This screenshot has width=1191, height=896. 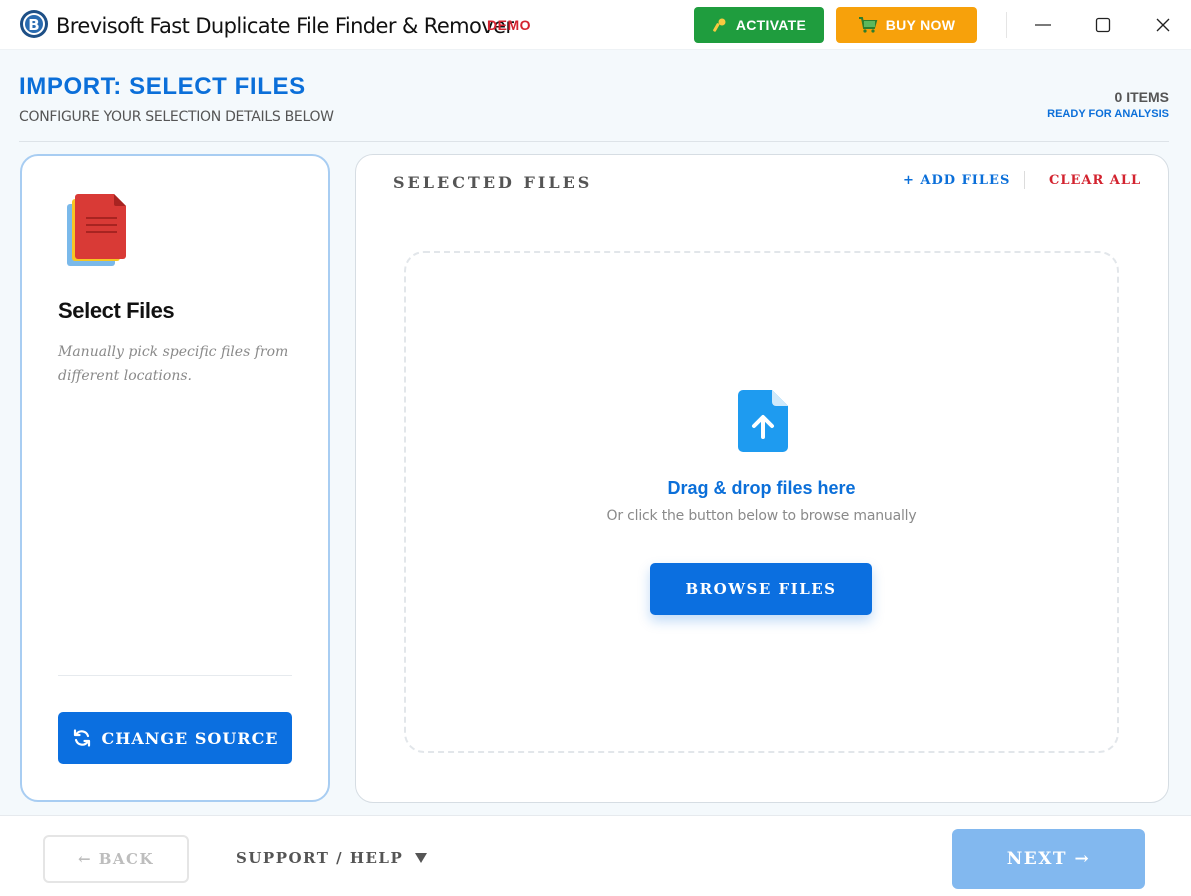 What do you see at coordinates (81, 738) in the screenshot?
I see `refresh-icon` at bounding box center [81, 738].